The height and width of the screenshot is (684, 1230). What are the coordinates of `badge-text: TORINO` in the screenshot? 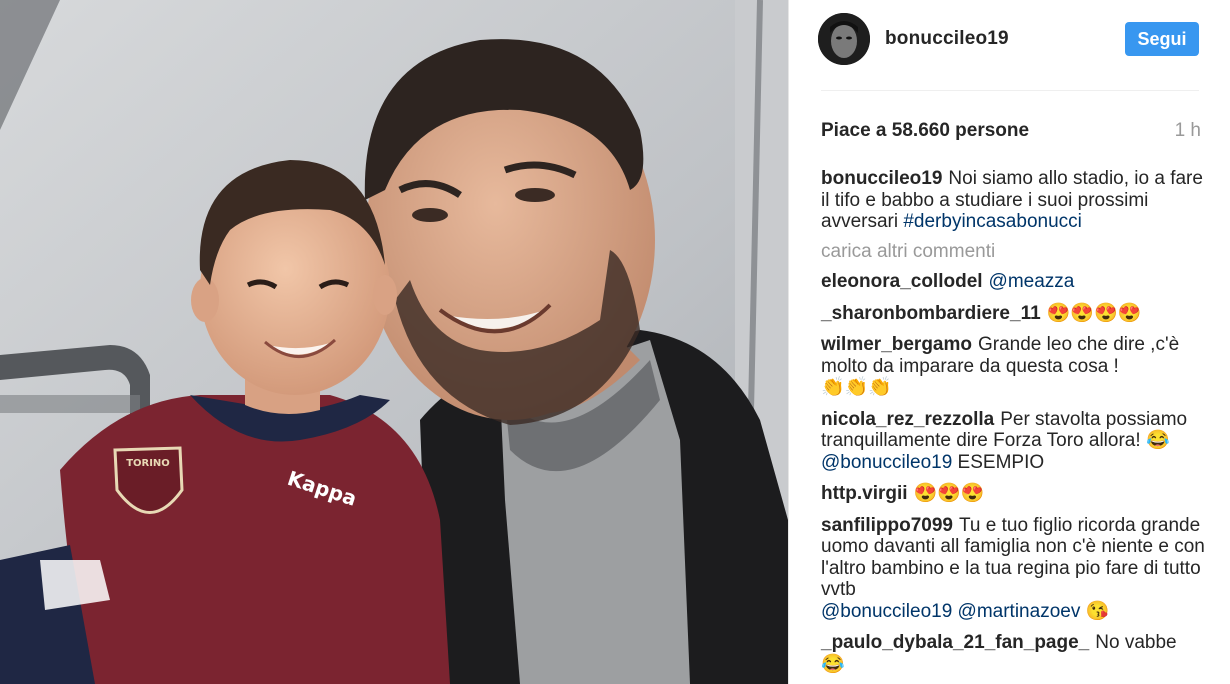 It's located at (148, 463).